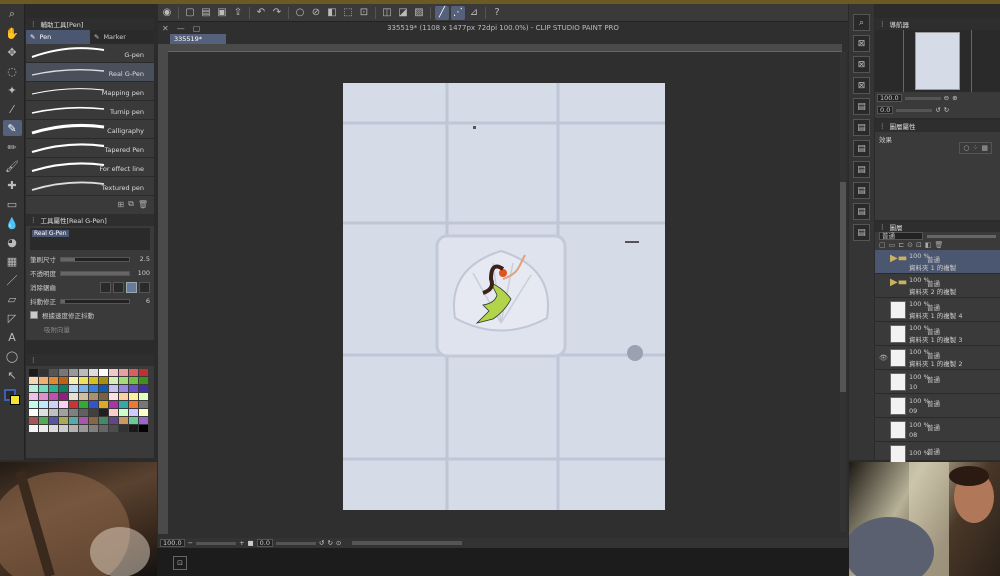 The width and height of the screenshot is (1000, 576). What do you see at coordinates (95, 273) in the screenshot?
I see `opacity-slider` at bounding box center [95, 273].